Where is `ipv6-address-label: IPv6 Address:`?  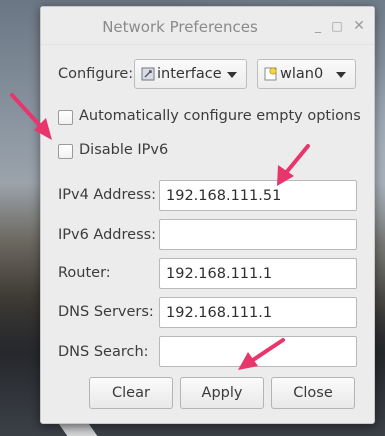
ipv6-address-label: IPv6 Address: is located at coordinates (107, 235).